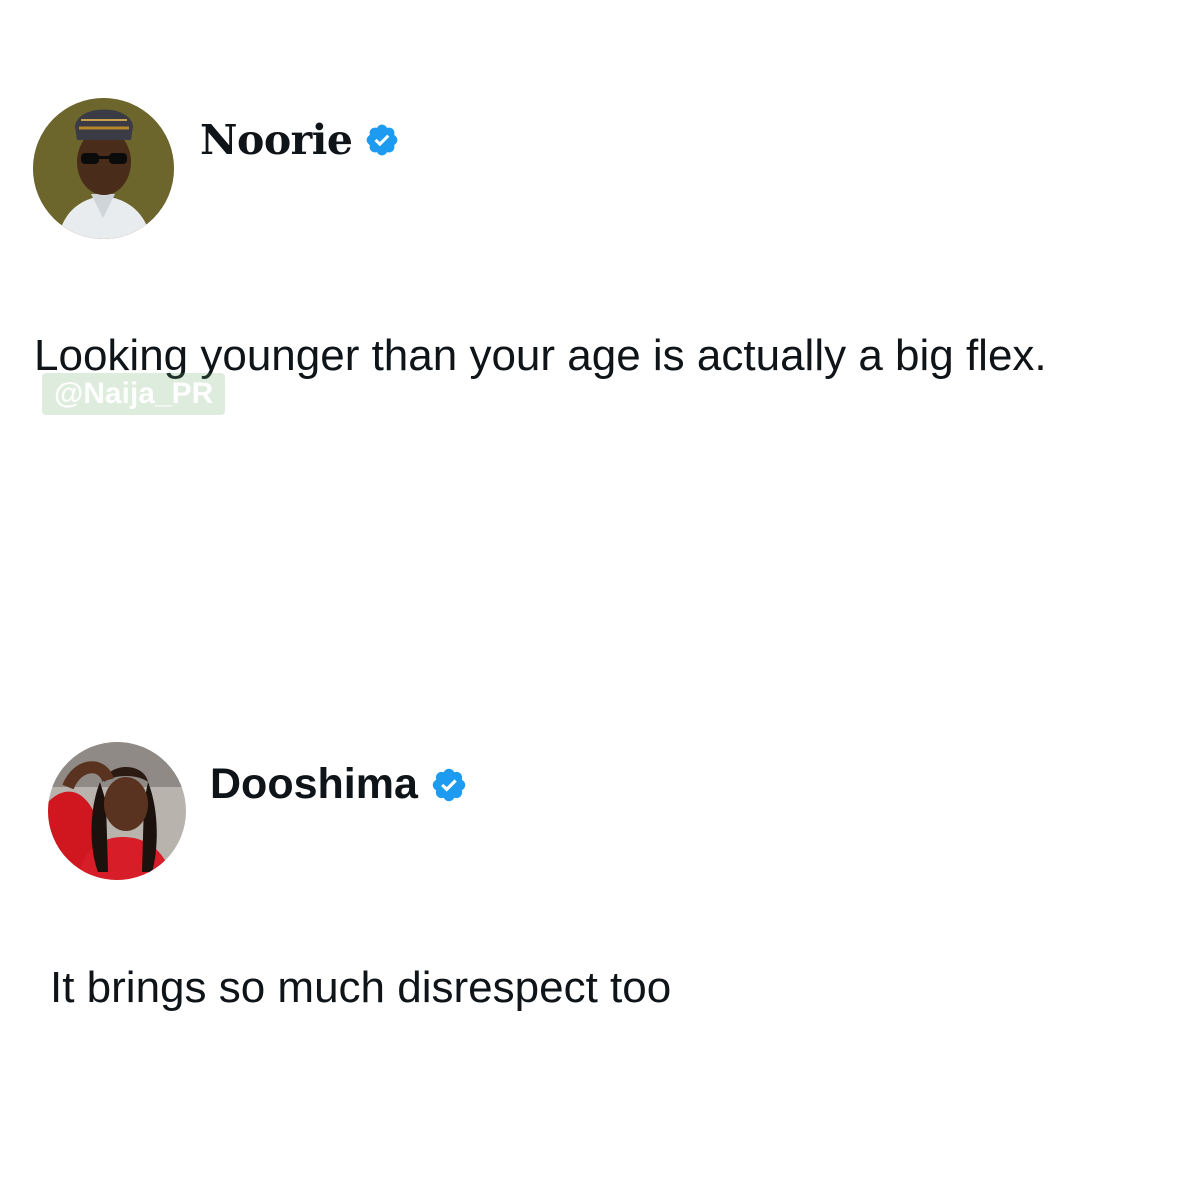 This screenshot has width=1200, height=1200. I want to click on author-name: Noorie, so click(276, 140).